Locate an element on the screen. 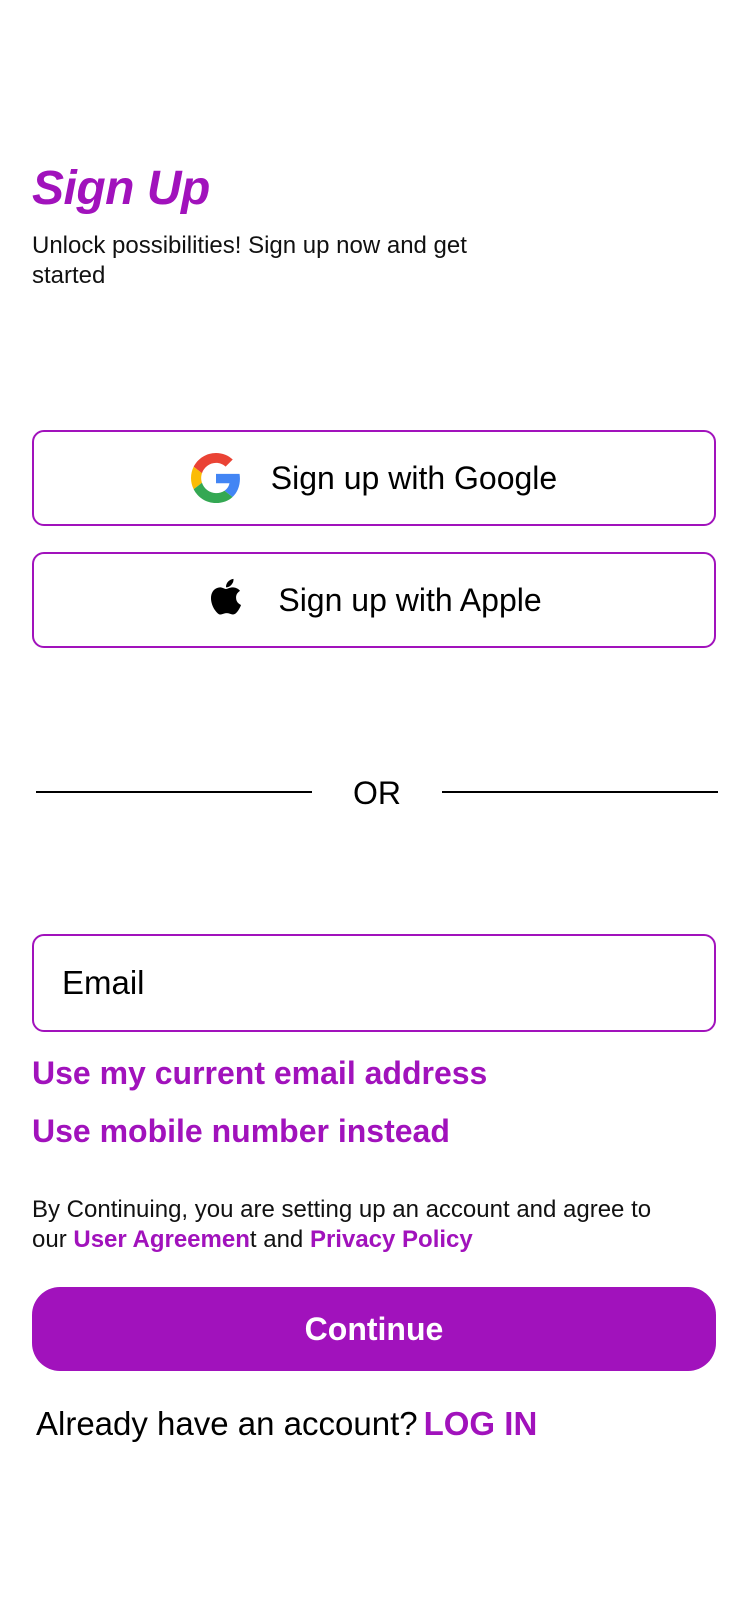  login-prompt: Already have an account? LOG IN is located at coordinates (286, 1424).